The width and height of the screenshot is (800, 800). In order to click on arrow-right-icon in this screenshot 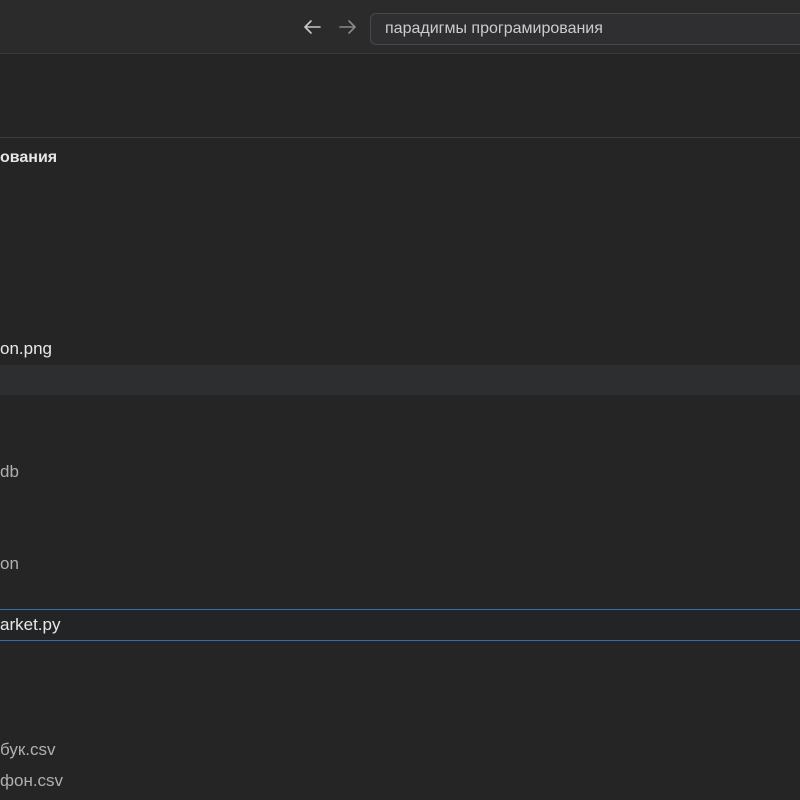, I will do `click(347, 27)`.